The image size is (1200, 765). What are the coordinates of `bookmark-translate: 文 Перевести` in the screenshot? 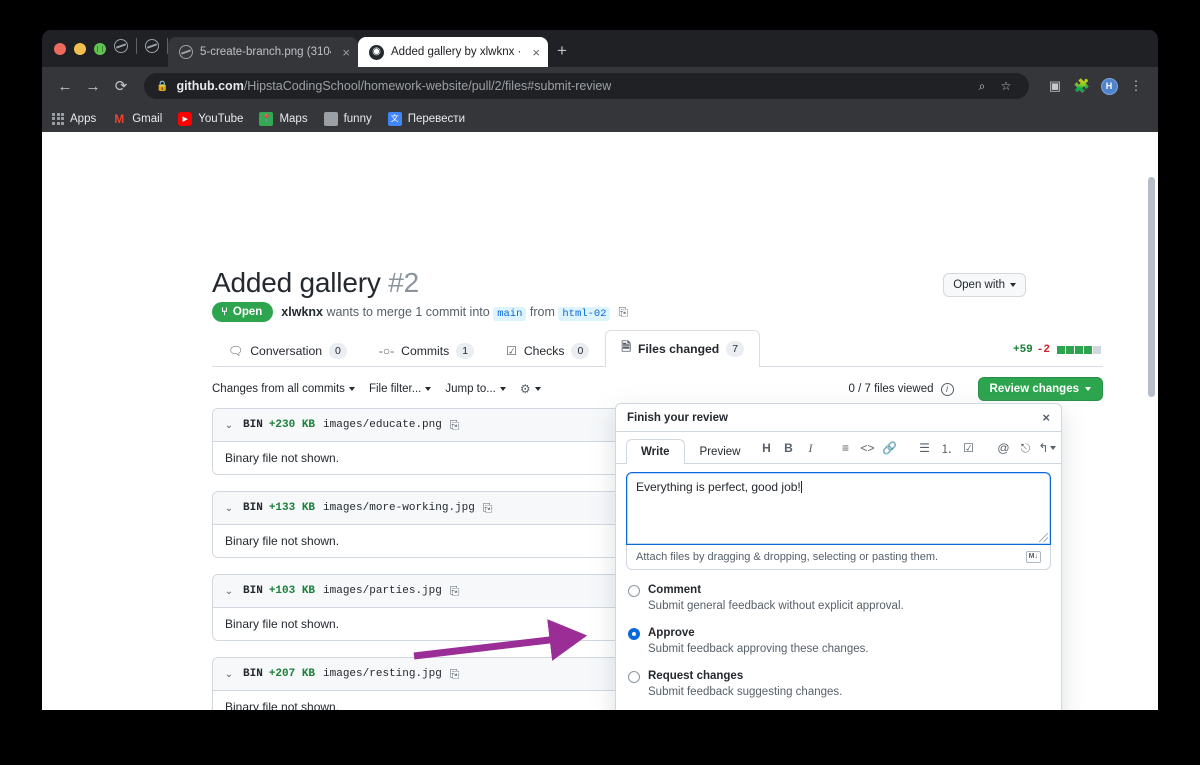 It's located at (426, 118).